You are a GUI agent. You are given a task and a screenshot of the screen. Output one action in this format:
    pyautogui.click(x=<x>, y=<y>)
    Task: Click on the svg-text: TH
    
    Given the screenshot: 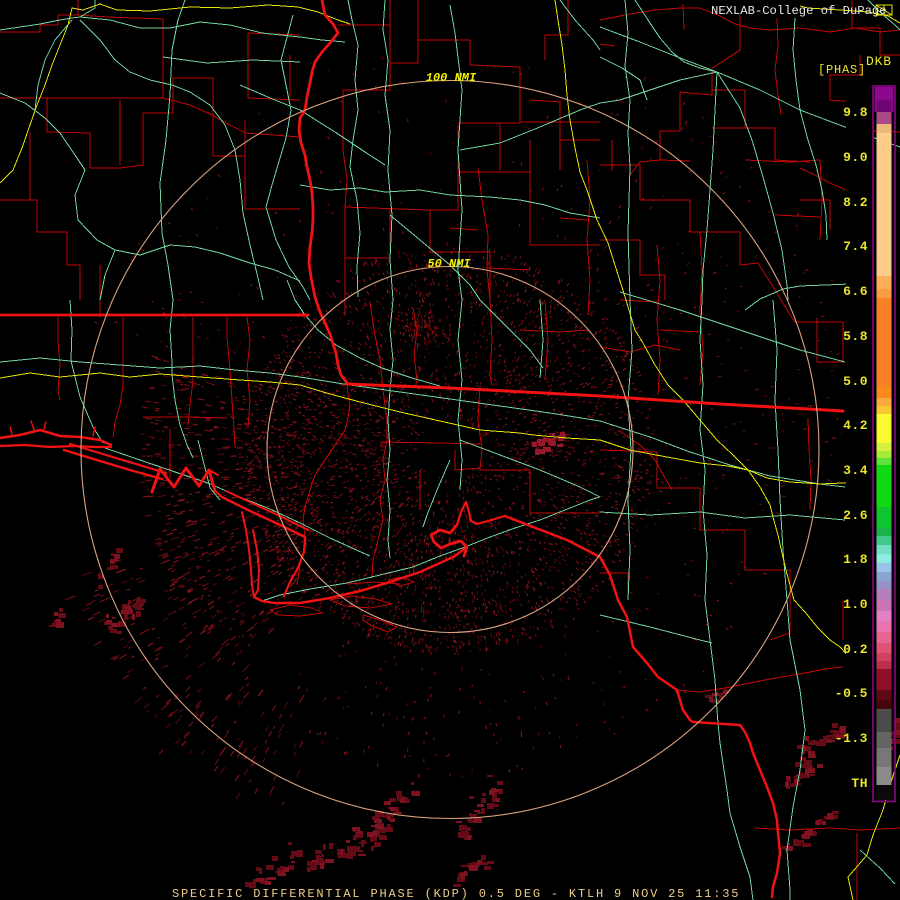 What is the action you would take?
    pyautogui.click(x=859, y=783)
    